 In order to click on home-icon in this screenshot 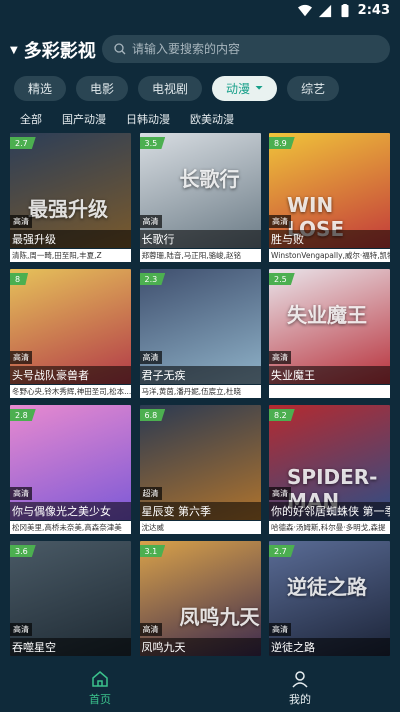, I will do `click(100, 678)`.